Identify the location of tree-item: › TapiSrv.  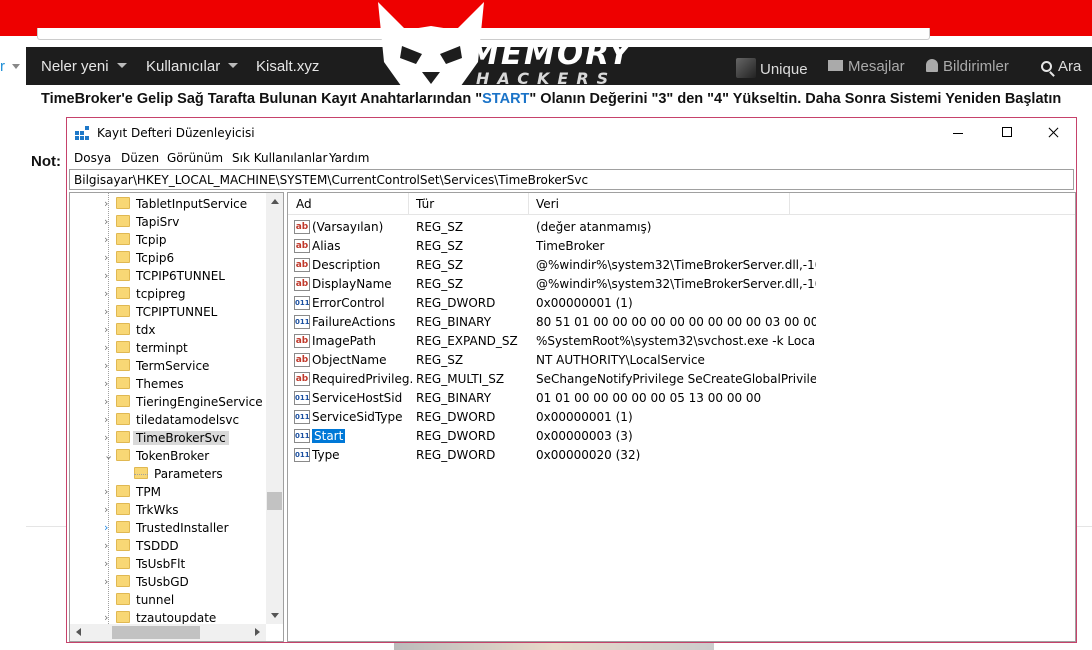
(168, 222).